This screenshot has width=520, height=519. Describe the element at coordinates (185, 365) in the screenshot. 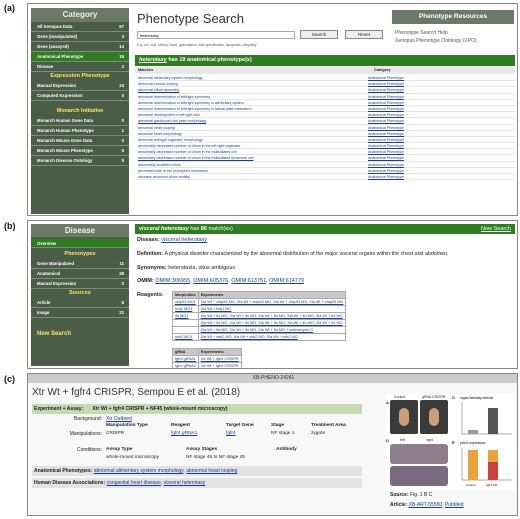

I see `table-cell: fgfr4 gRNA2` at that location.